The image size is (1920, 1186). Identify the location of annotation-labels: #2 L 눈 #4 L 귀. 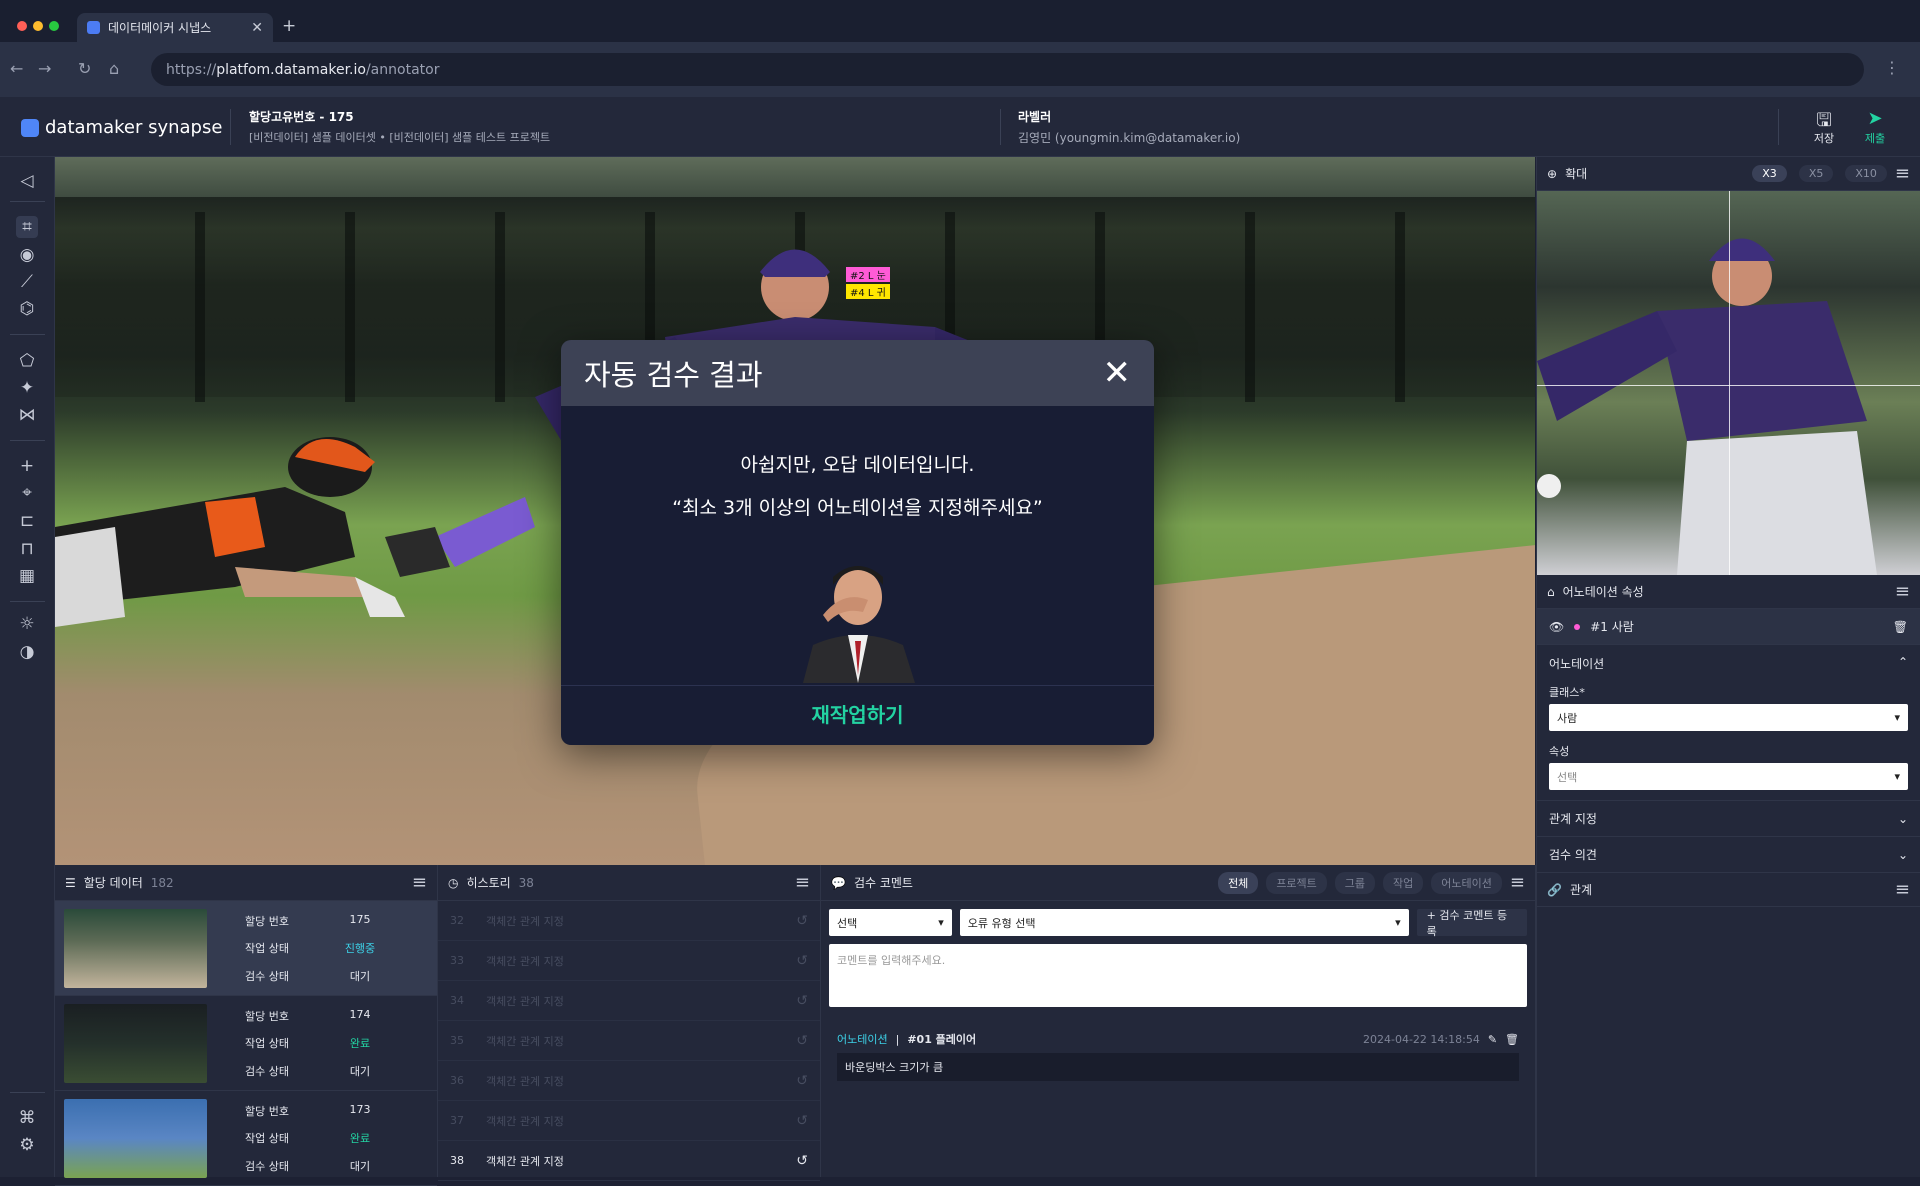
(868, 284).